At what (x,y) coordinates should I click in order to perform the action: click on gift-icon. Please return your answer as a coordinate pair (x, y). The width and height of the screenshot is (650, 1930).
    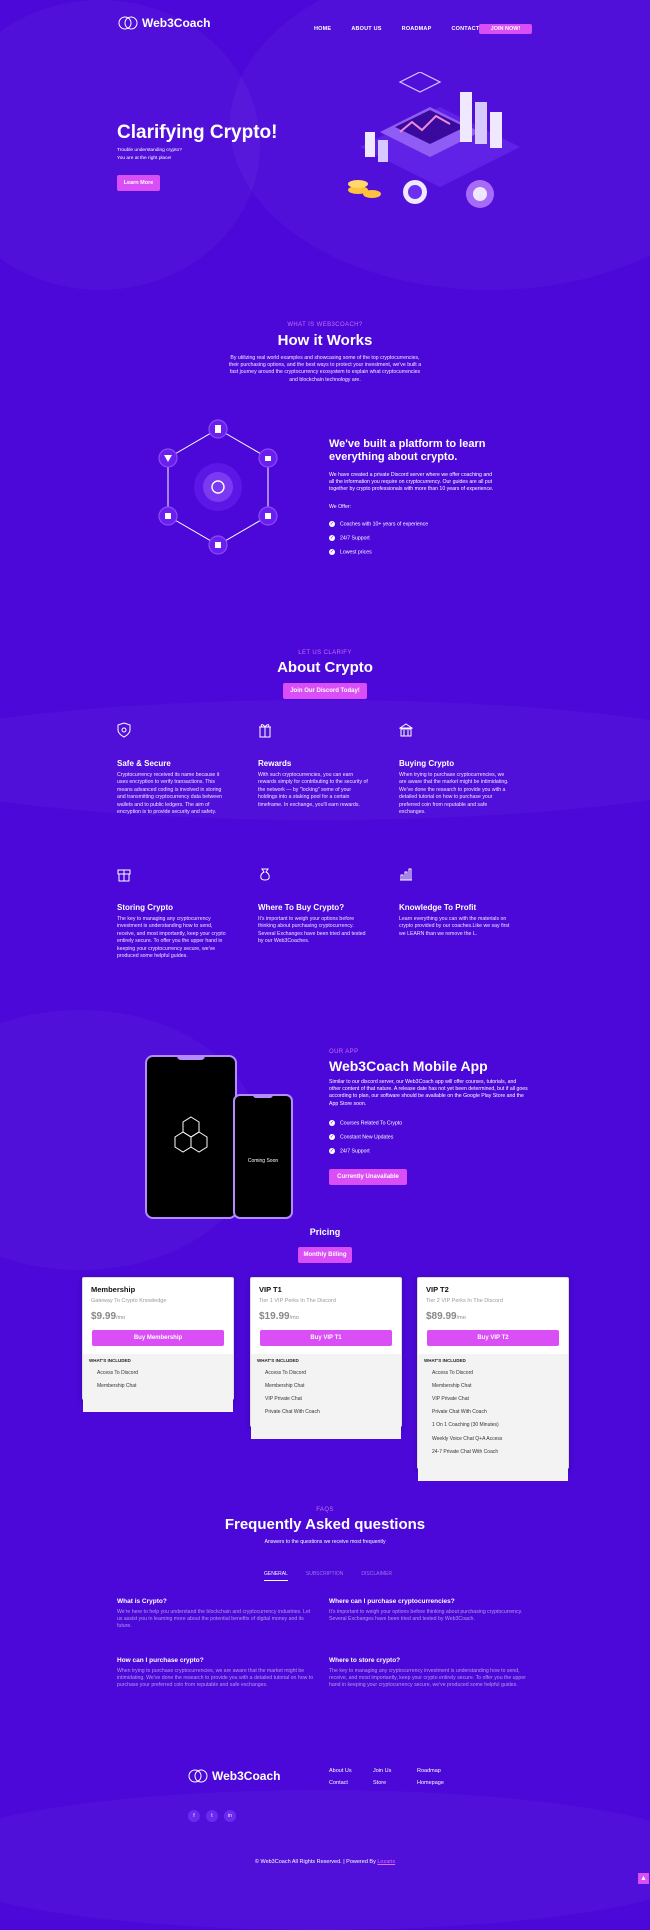
    Looking at the image, I should click on (265, 731).